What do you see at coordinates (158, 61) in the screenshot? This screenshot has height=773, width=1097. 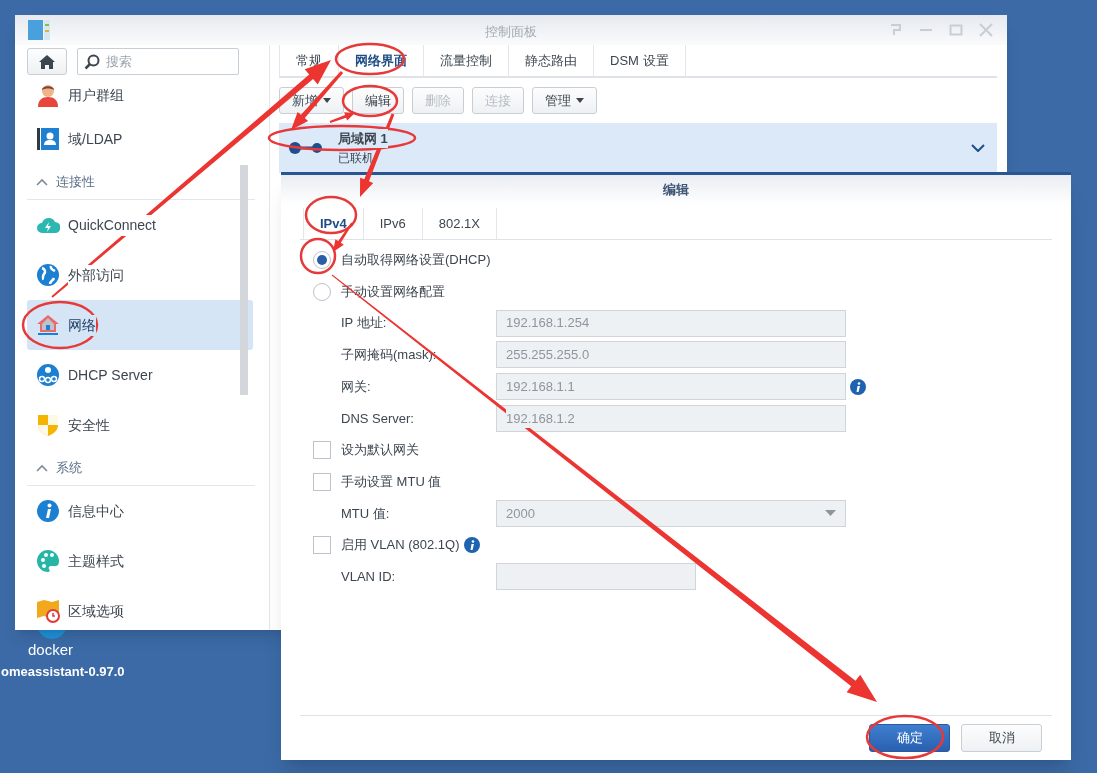 I see `search-field: 搜索` at bounding box center [158, 61].